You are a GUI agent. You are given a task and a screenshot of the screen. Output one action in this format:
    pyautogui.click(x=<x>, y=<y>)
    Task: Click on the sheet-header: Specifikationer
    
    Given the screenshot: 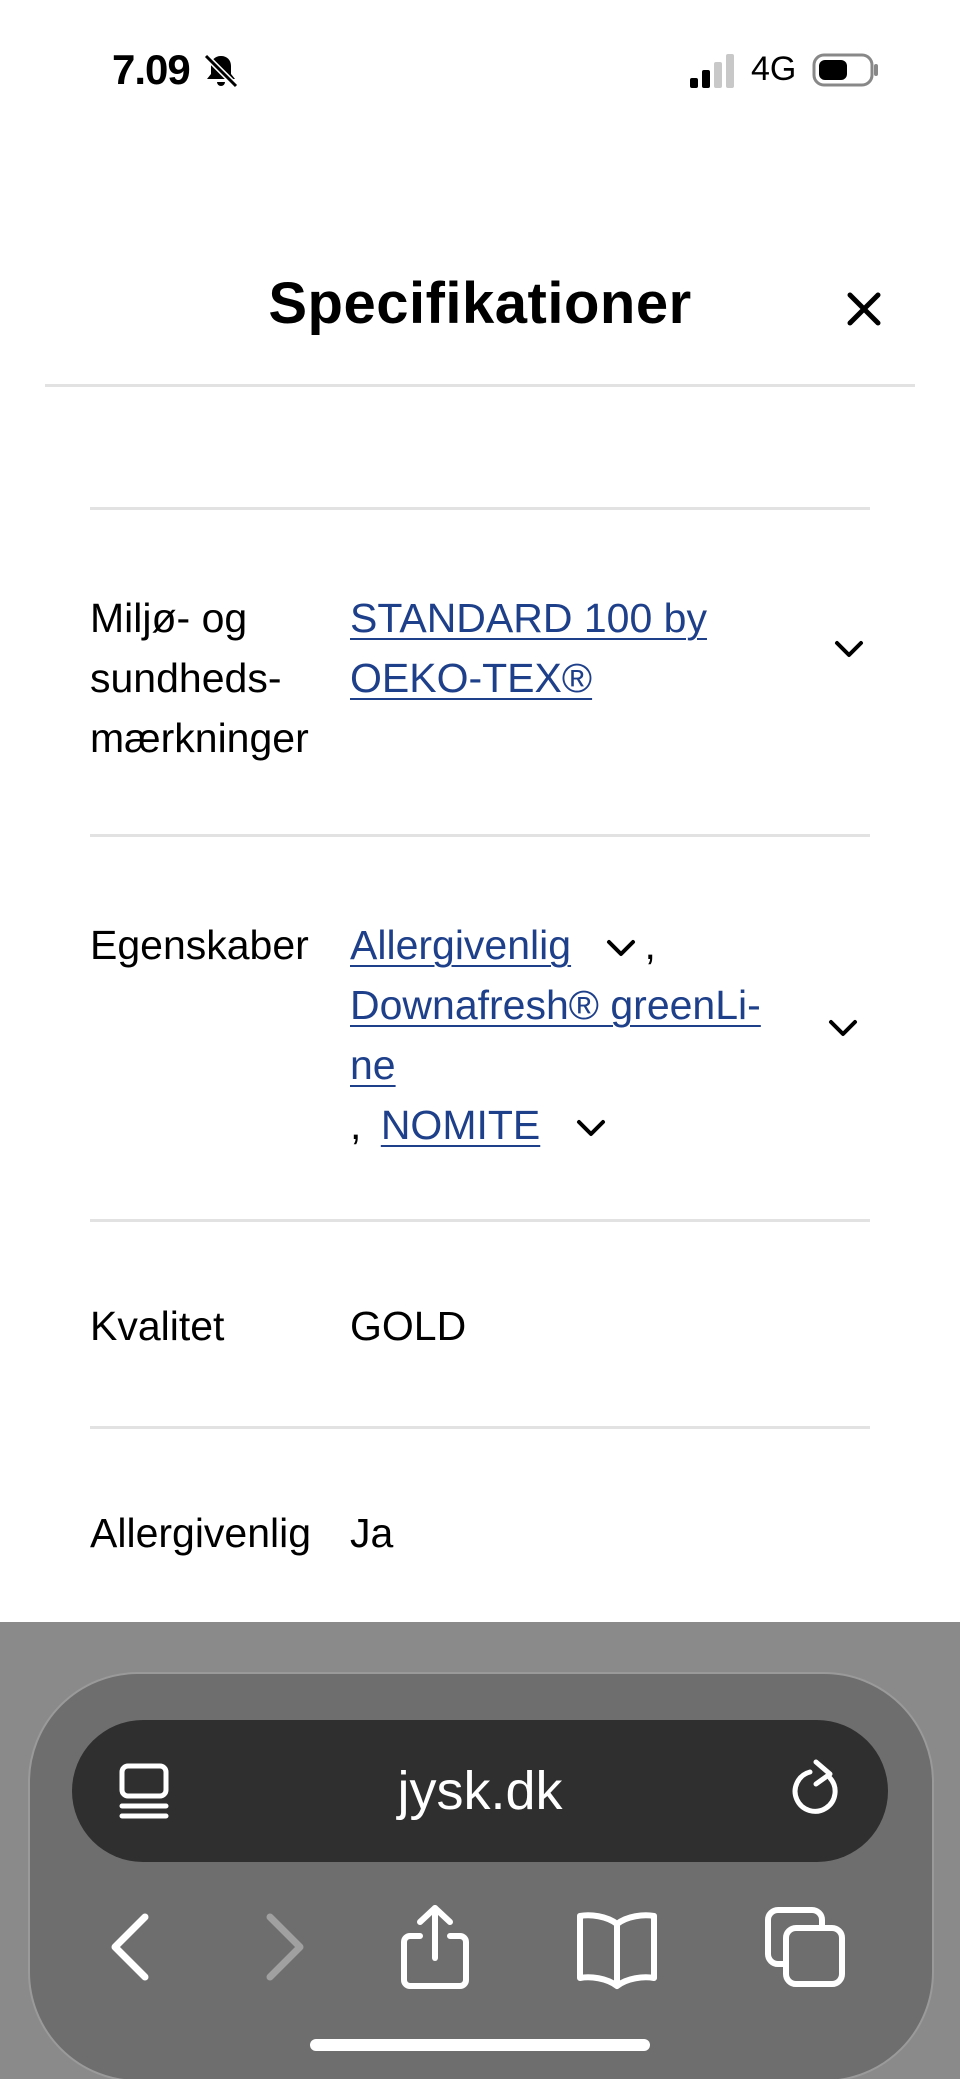 What is the action you would take?
    pyautogui.click(x=480, y=316)
    